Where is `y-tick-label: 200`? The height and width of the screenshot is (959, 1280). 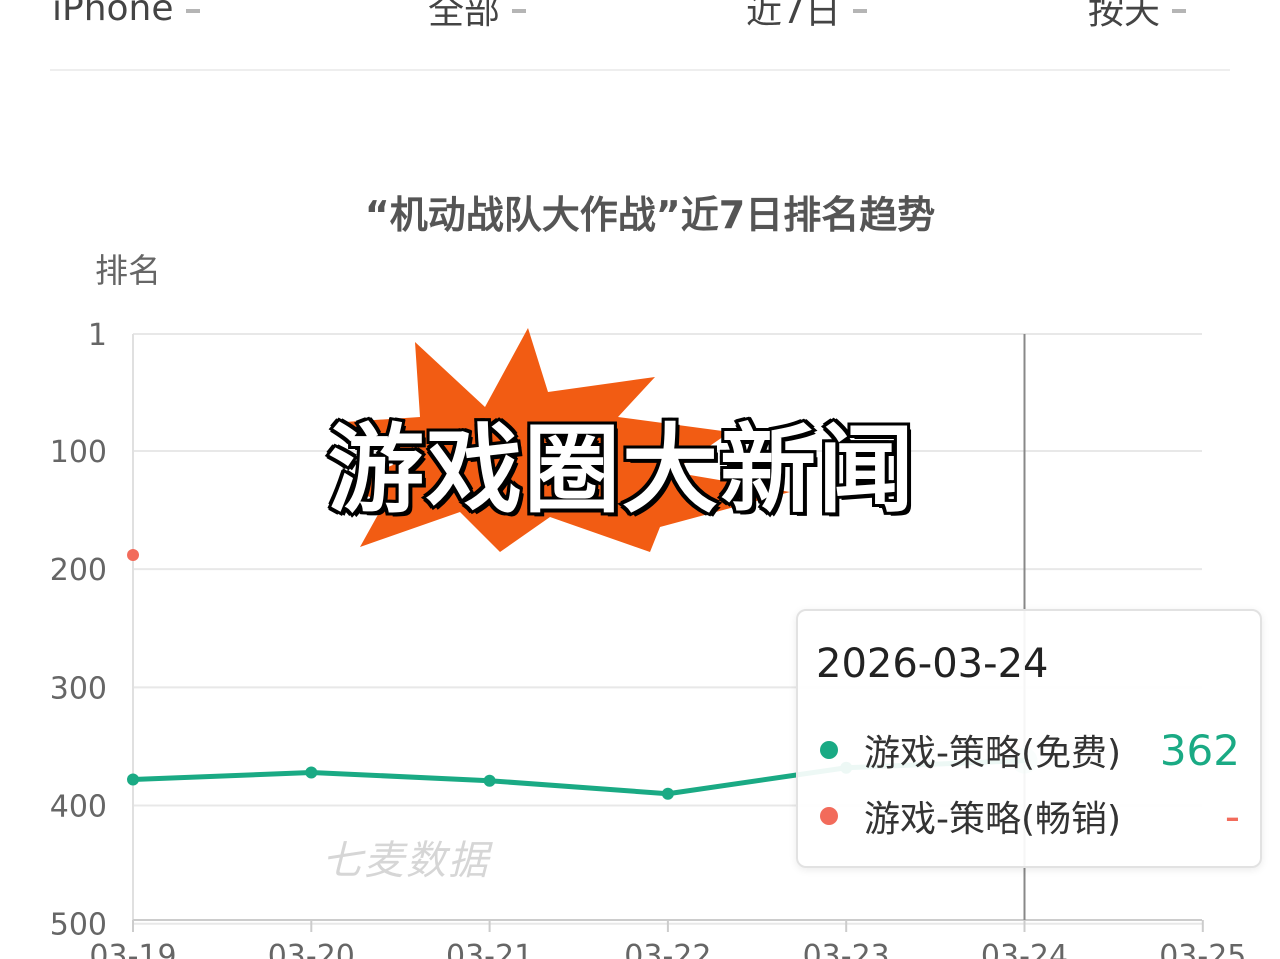
y-tick-label: 200 is located at coordinates (78, 570).